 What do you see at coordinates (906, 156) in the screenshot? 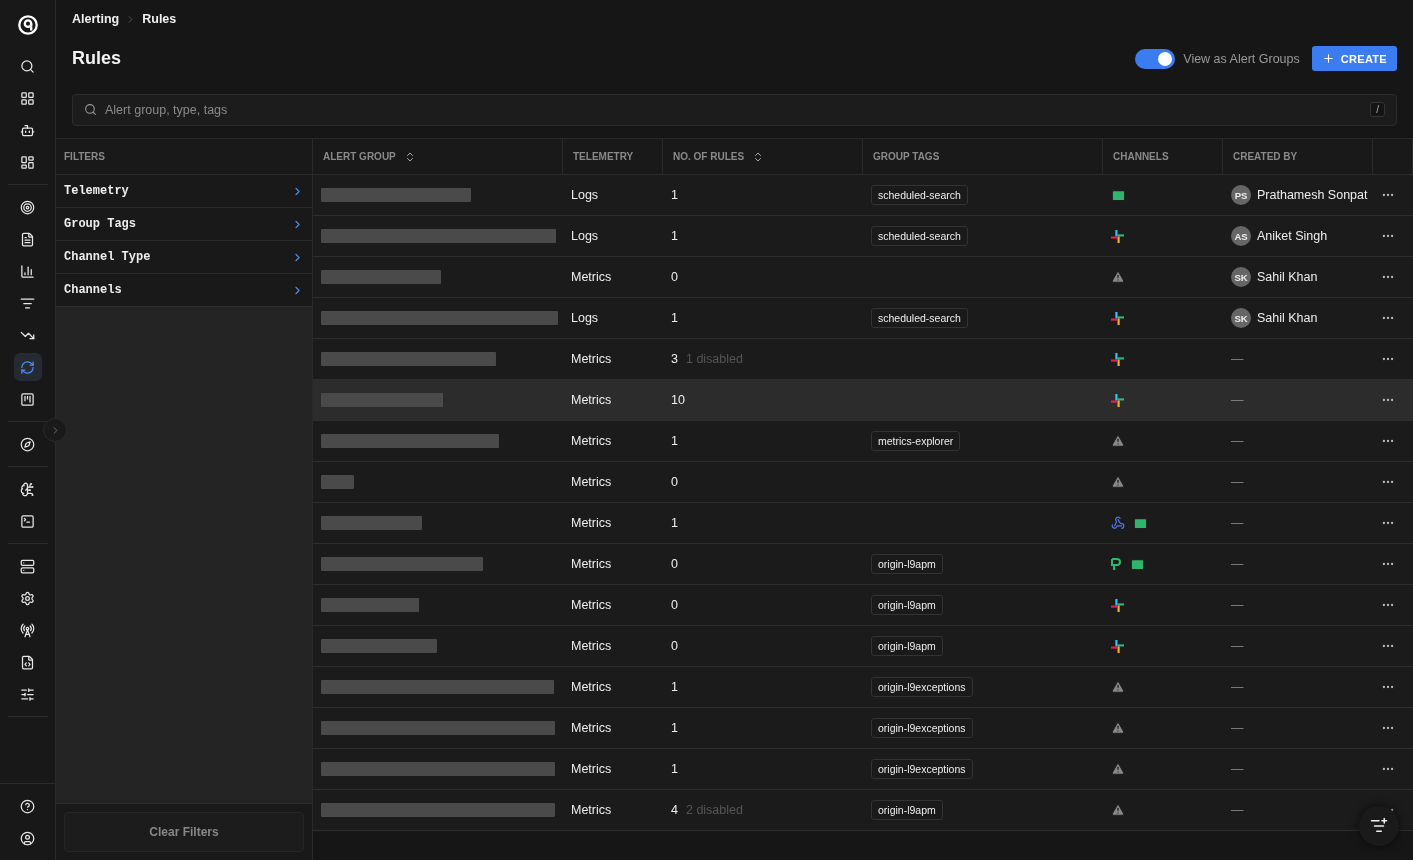
I see `column-header: GROUP TAGS` at bounding box center [906, 156].